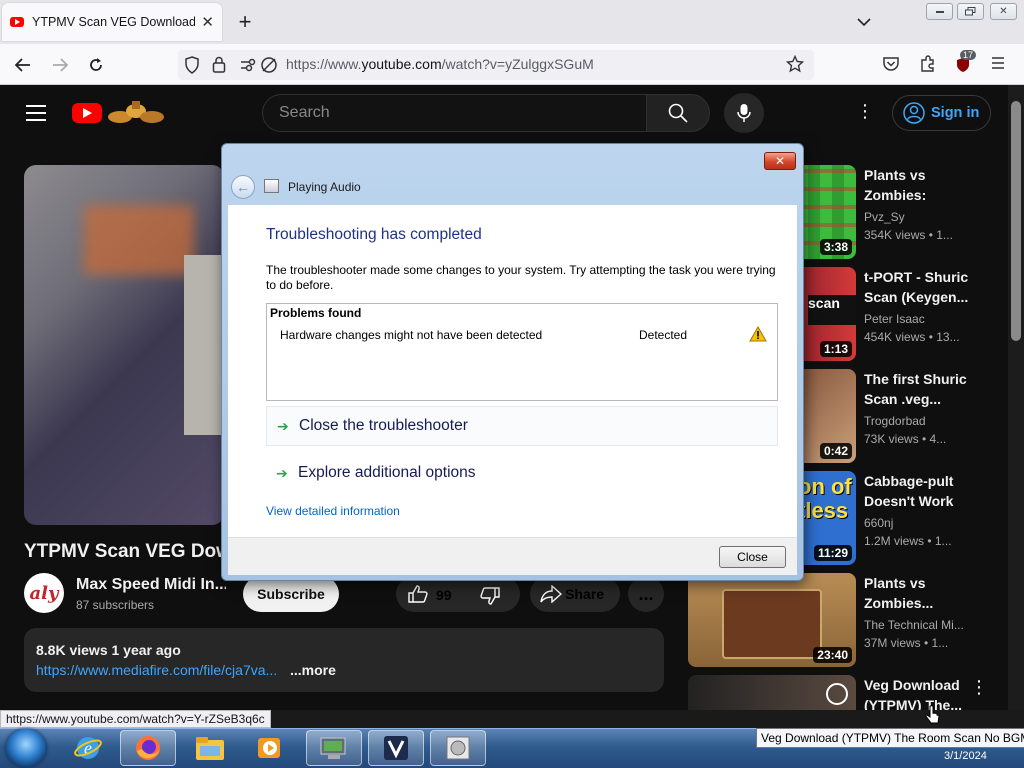 This screenshot has width=1024, height=768. What do you see at coordinates (207, 22) in the screenshot?
I see `tab-close-icon: ✕` at bounding box center [207, 22].